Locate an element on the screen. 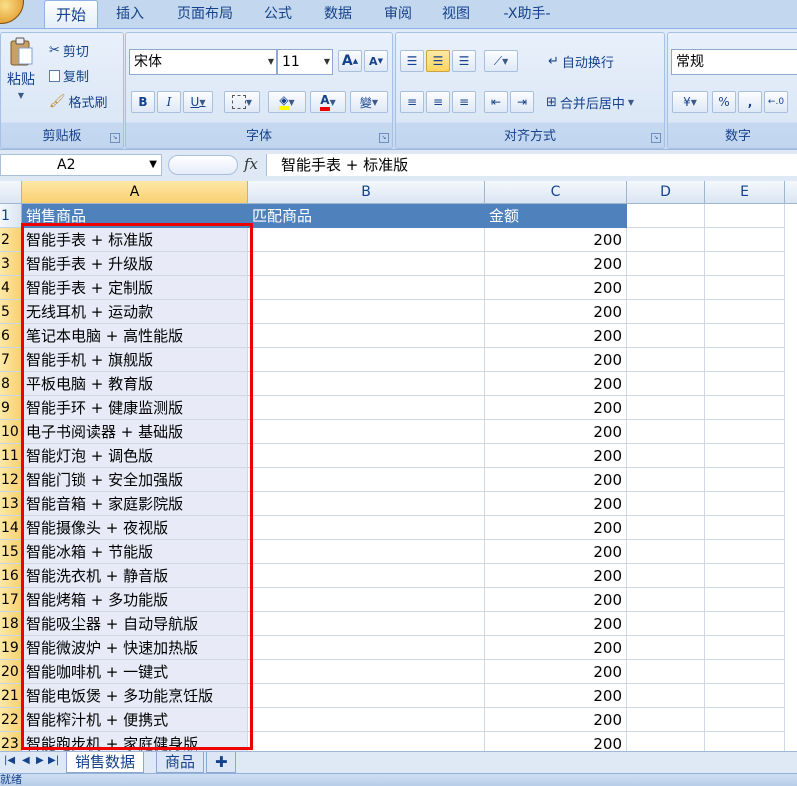 The width and height of the screenshot is (797, 786). row-header: 3 is located at coordinates (11, 264).